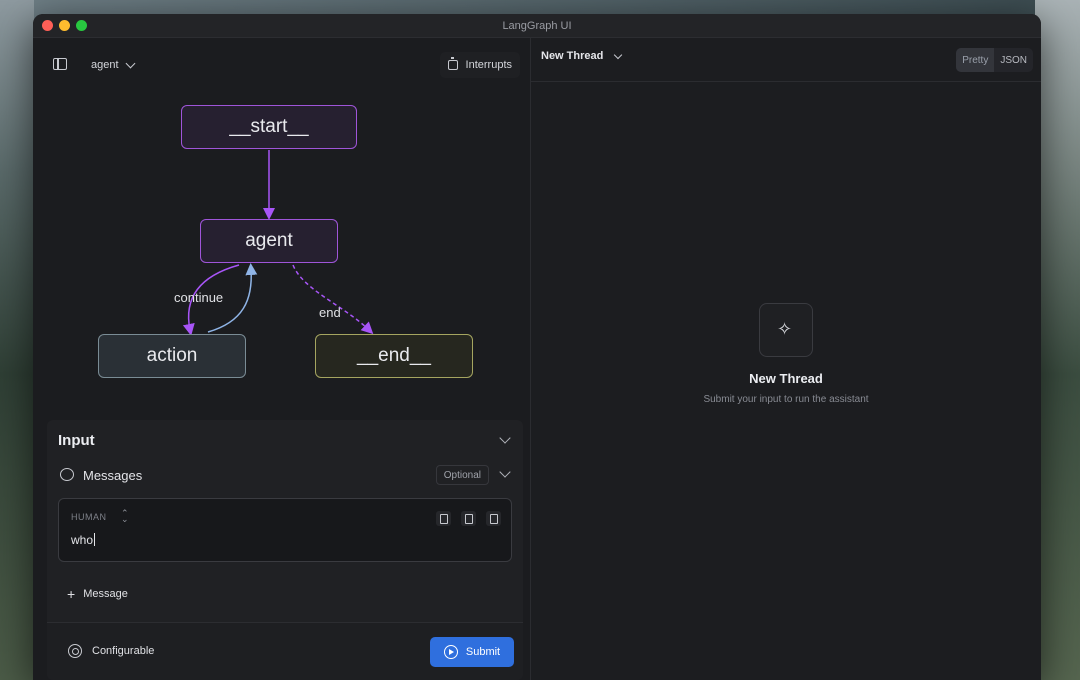 Image resolution: width=1080 pixels, height=680 pixels. What do you see at coordinates (572, 56) in the screenshot?
I see `thread-selector-label: New Thread` at bounding box center [572, 56].